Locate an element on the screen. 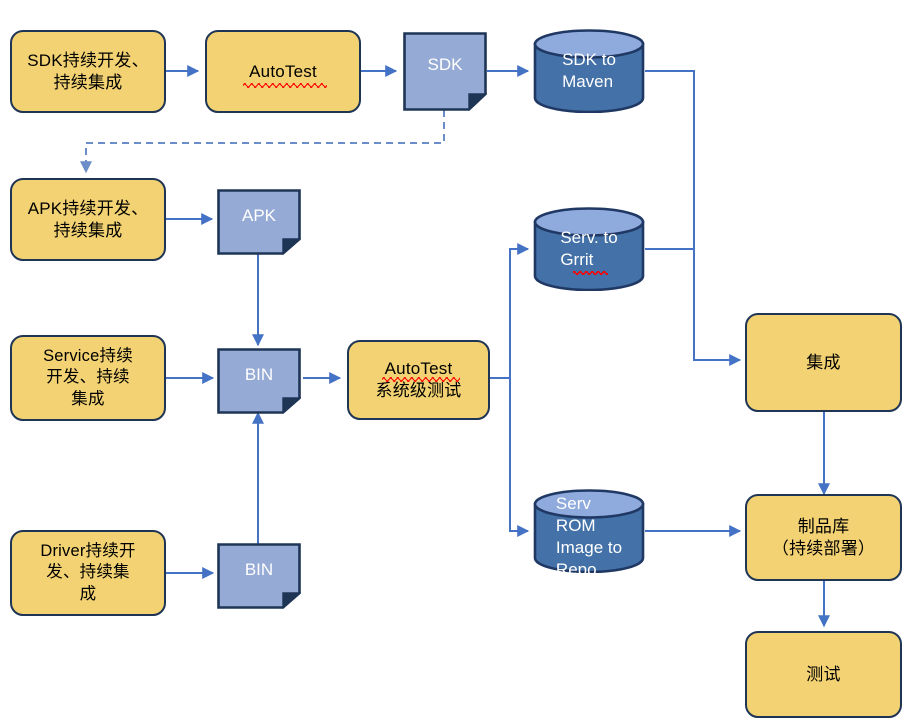 This screenshot has height=728, width=912. node-serv-rom-image: Serv ROM Image to Repo is located at coordinates (589, 534).